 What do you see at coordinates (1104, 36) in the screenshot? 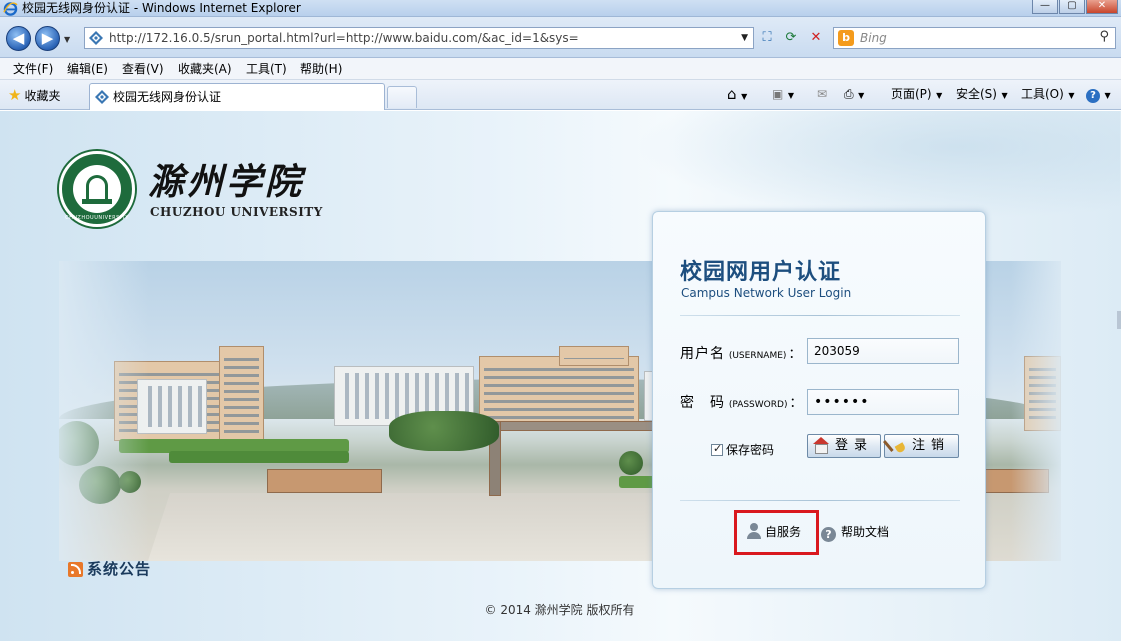
I see `search-icon: ⚲` at bounding box center [1104, 36].